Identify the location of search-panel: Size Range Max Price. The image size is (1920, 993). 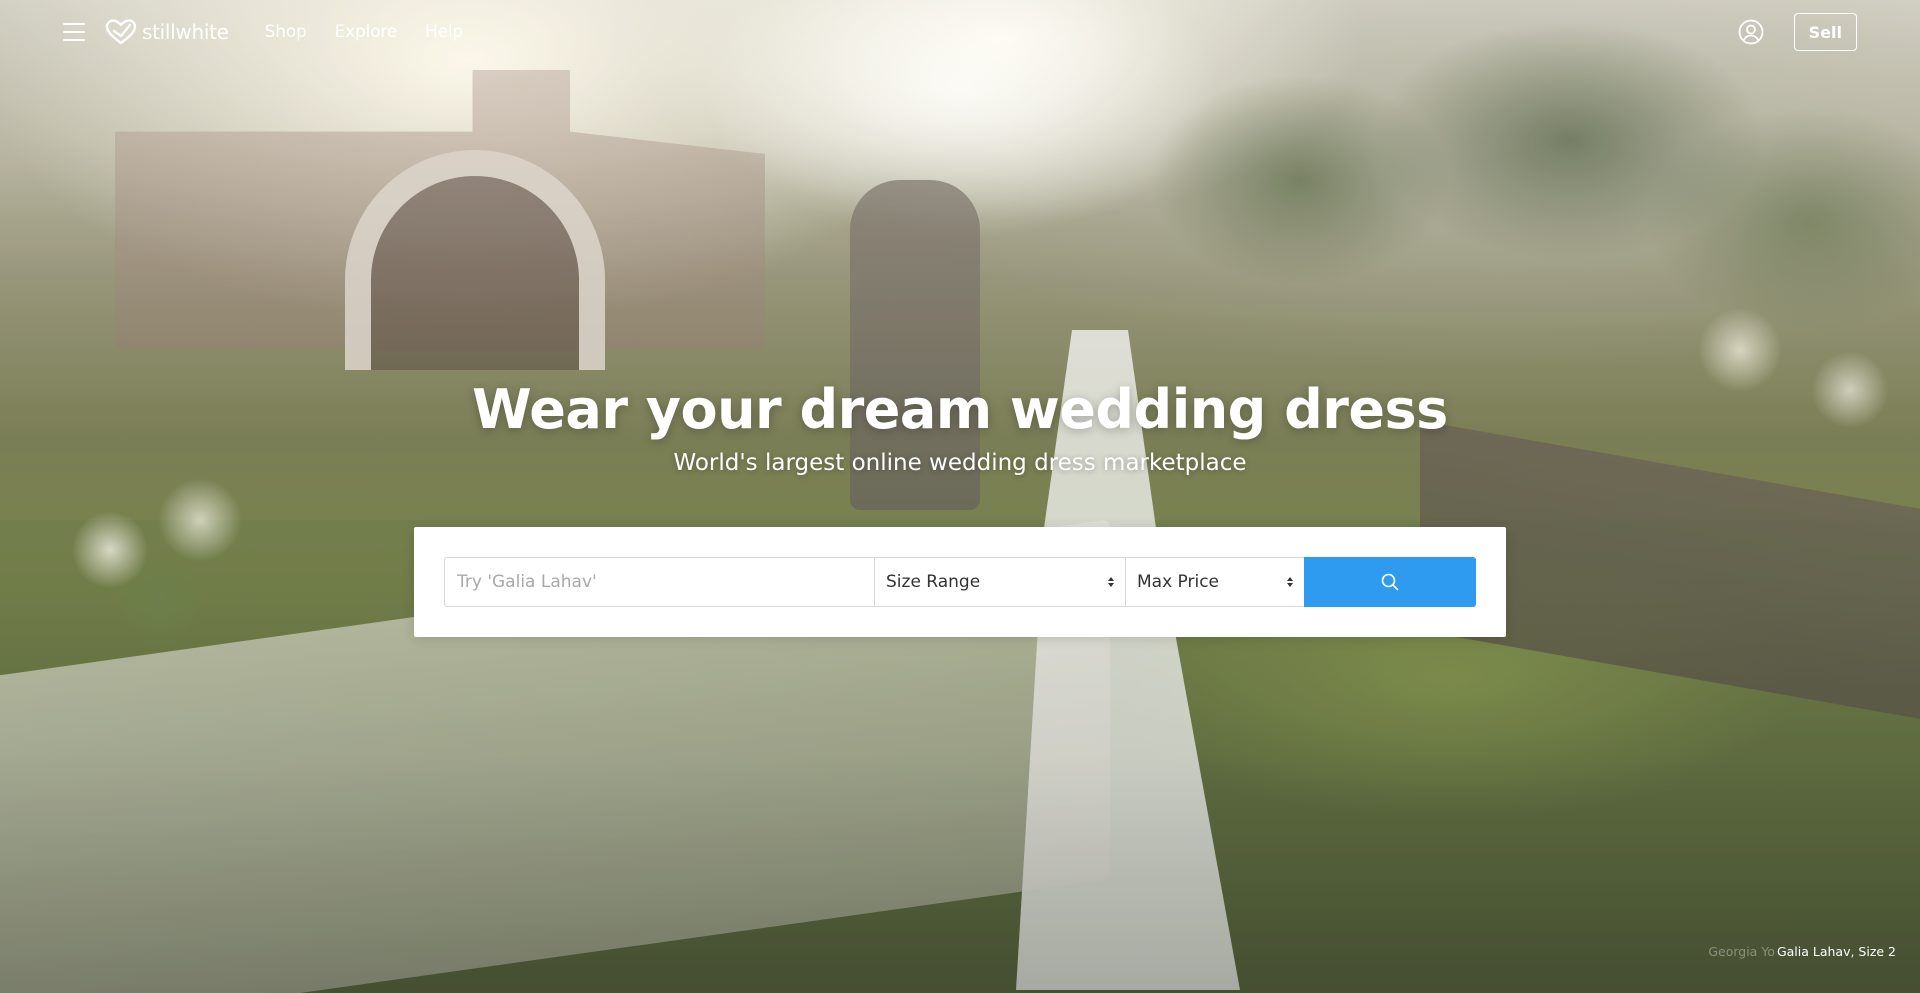
(960, 582).